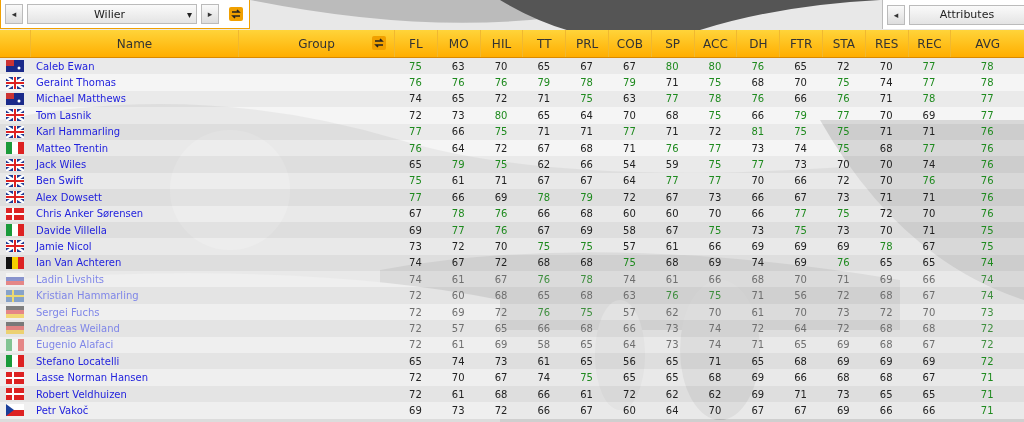 This screenshot has height=422, width=1024. I want to click on team-dropdown: Wilier ▾, so click(112, 14).